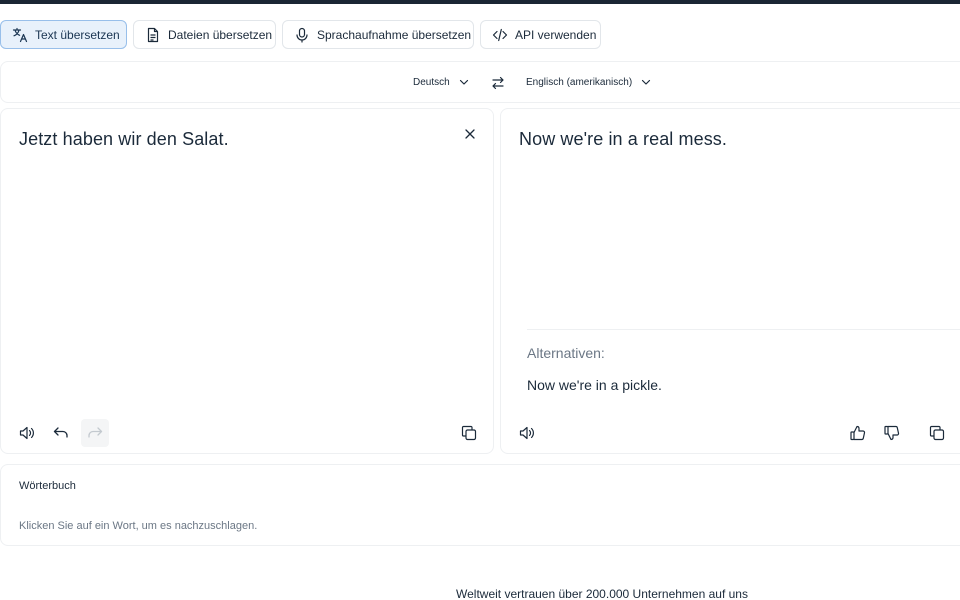 This screenshot has height=600, width=960. I want to click on listen-source-button, so click(27, 433).